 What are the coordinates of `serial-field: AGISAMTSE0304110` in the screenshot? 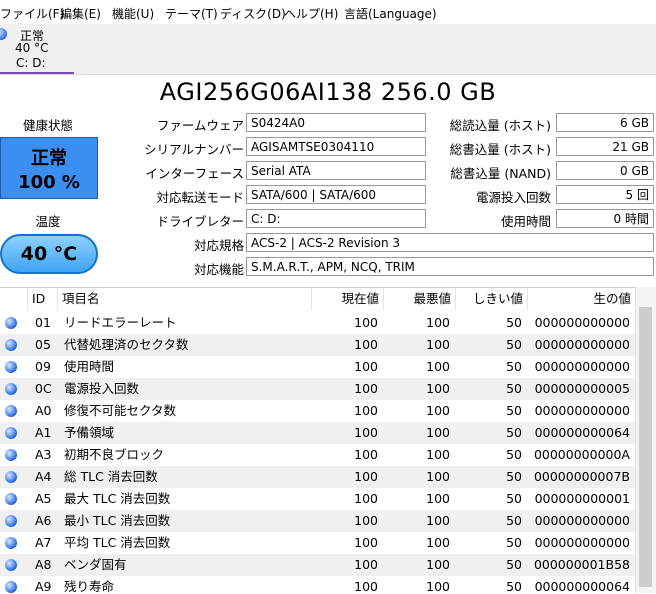 It's located at (336, 146).